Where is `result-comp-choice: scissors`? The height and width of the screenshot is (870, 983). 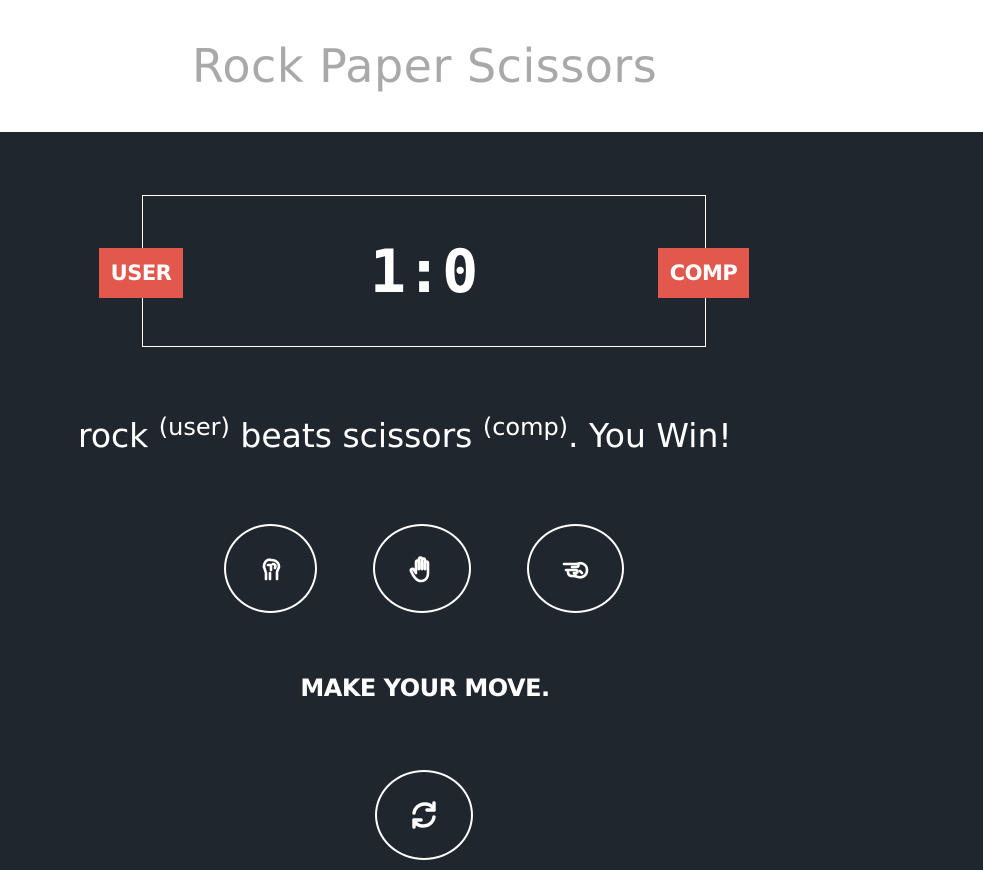 result-comp-choice: scissors is located at coordinates (407, 435).